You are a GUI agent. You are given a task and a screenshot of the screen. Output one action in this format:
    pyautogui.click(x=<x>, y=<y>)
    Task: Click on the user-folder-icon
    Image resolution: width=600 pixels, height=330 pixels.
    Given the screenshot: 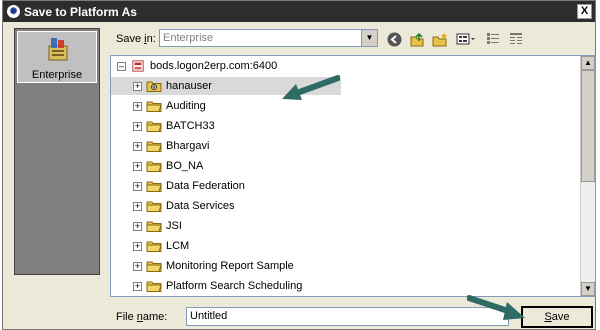 What is the action you would take?
    pyautogui.click(x=154, y=86)
    